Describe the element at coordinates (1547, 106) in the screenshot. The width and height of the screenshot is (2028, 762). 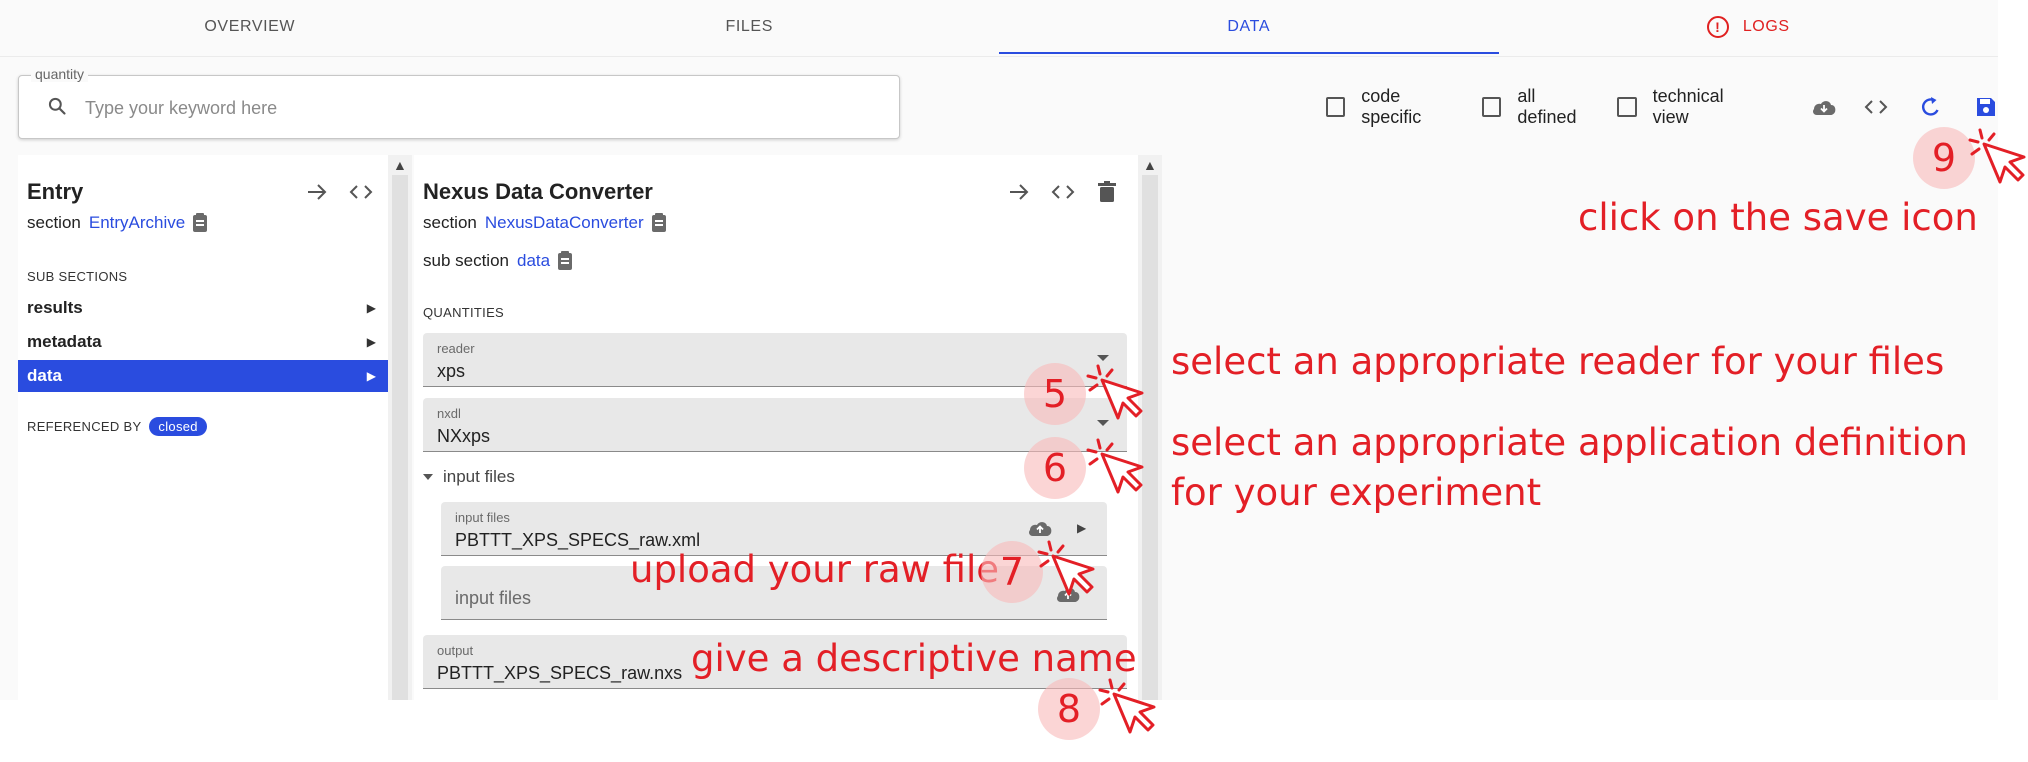
I see `all-defined-label: all defined` at that location.